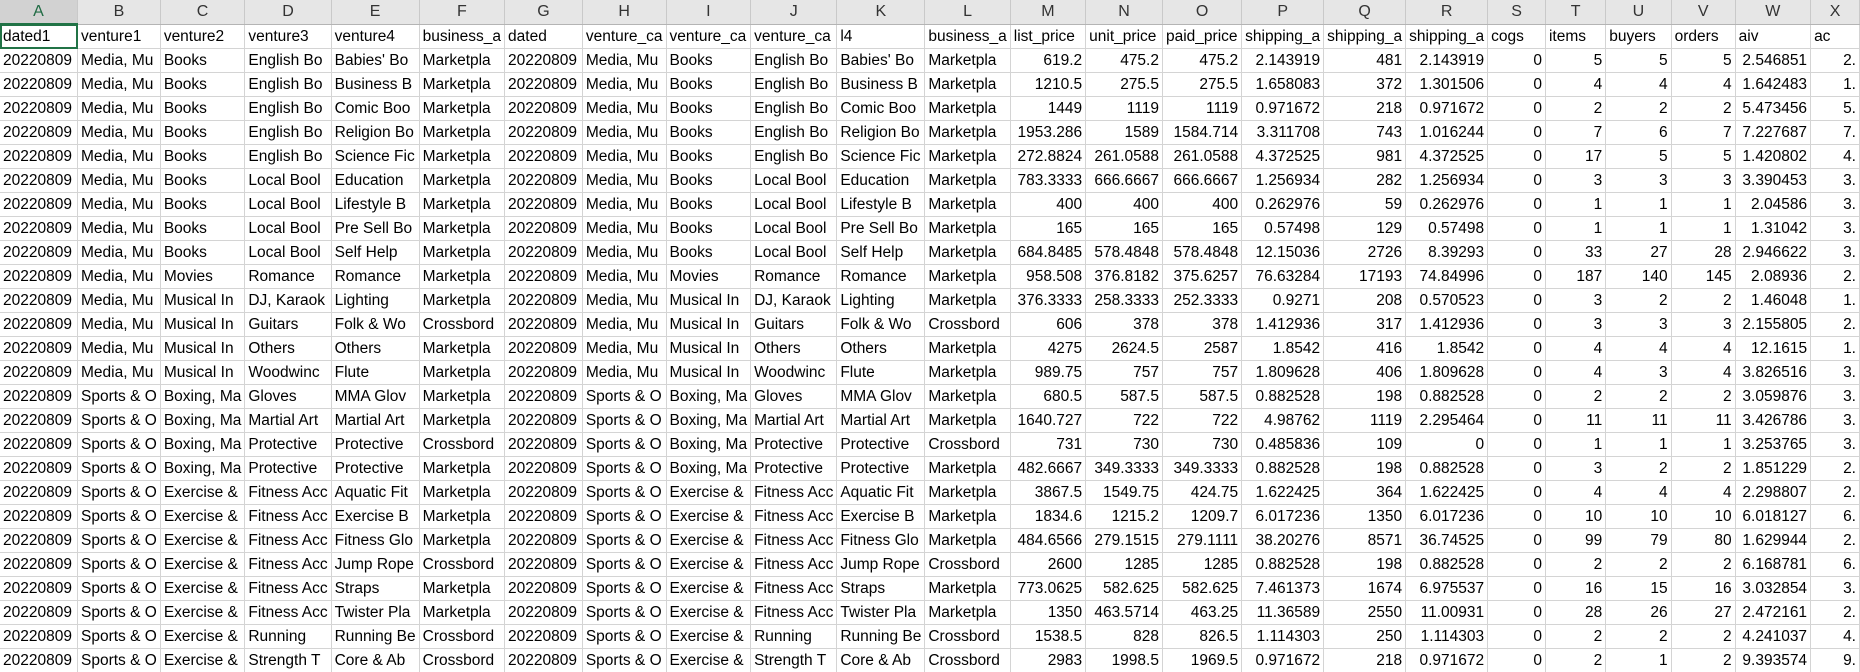  What do you see at coordinates (1365, 300) in the screenshot?
I see `table-cell: 208` at bounding box center [1365, 300].